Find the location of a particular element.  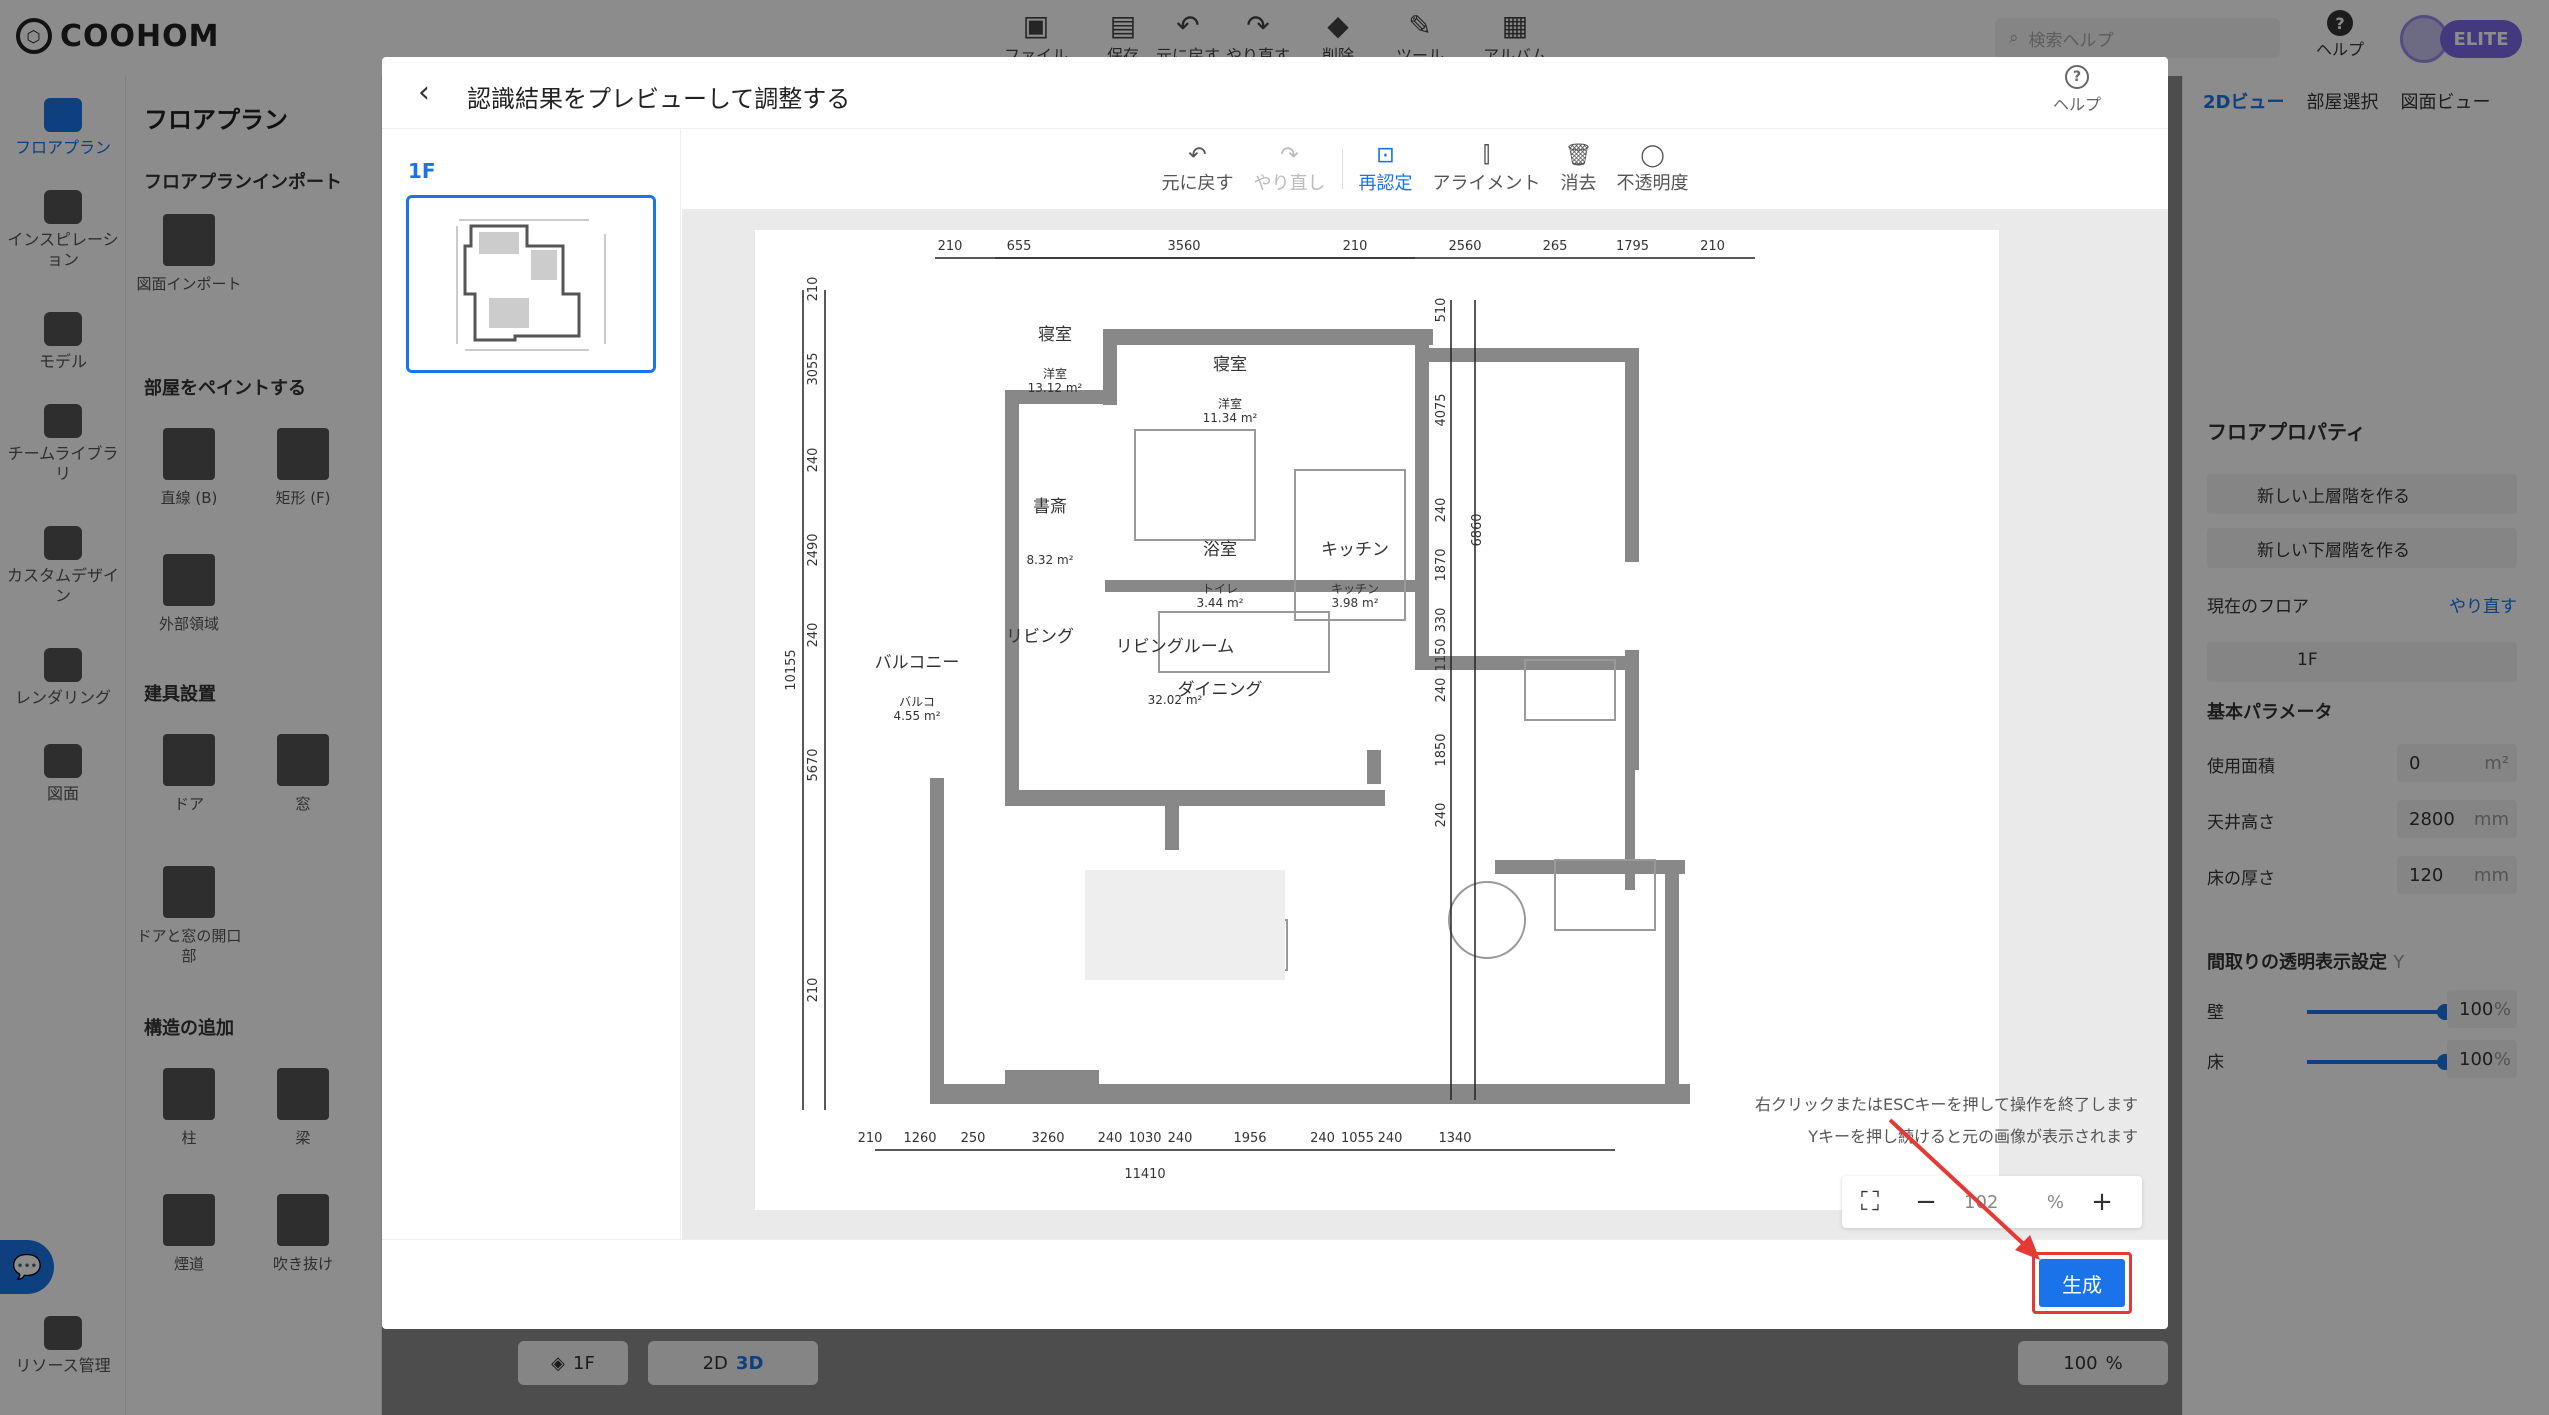

modal-title: 認識結果をプレビューして調整する is located at coordinates (659, 99).